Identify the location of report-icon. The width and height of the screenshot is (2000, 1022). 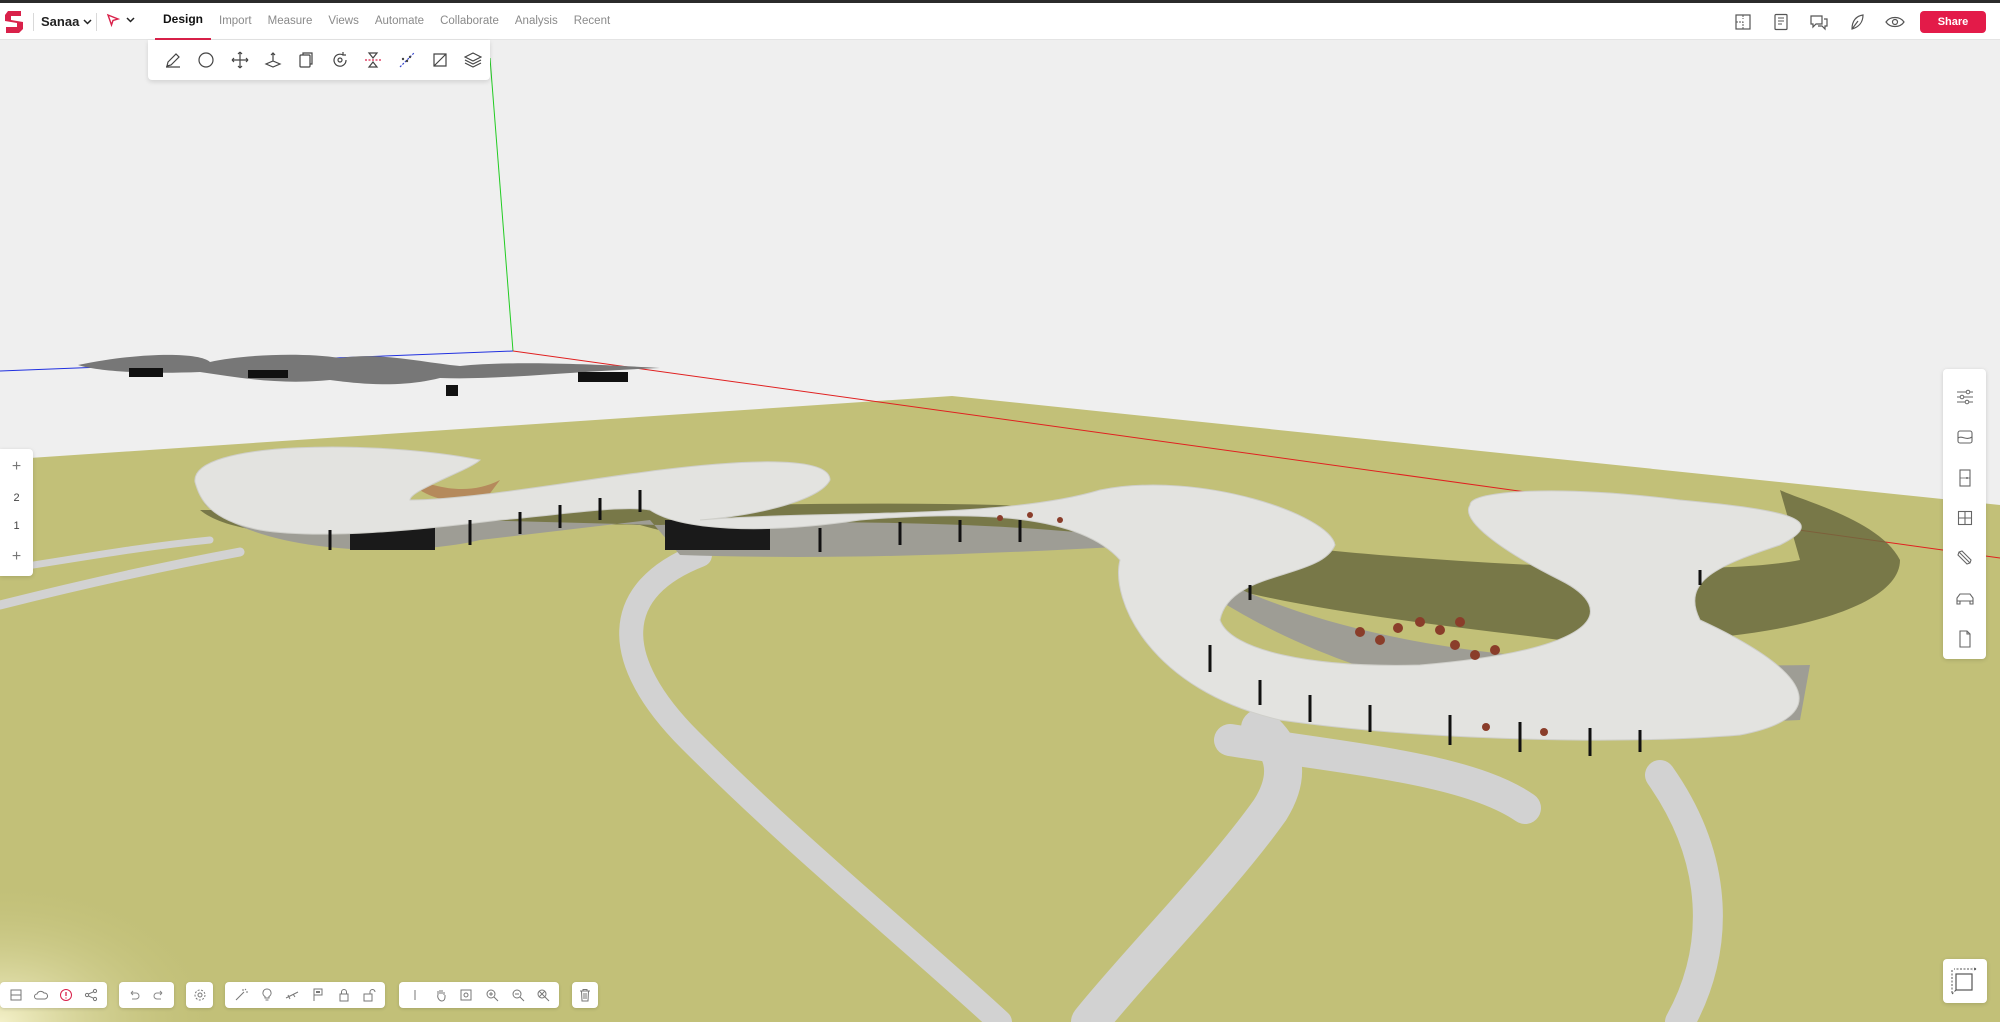
(1781, 21).